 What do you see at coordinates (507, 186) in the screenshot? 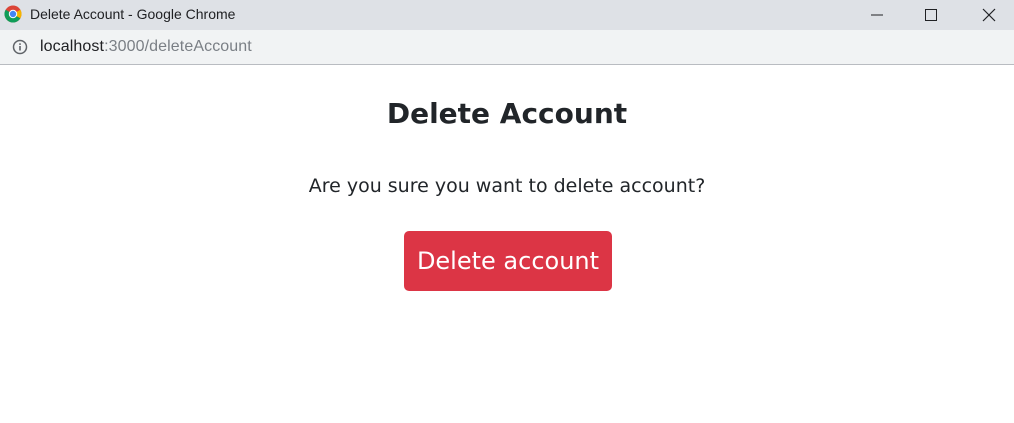
I see `confirmation-prompt: Are you sure you want to delete account?` at bounding box center [507, 186].